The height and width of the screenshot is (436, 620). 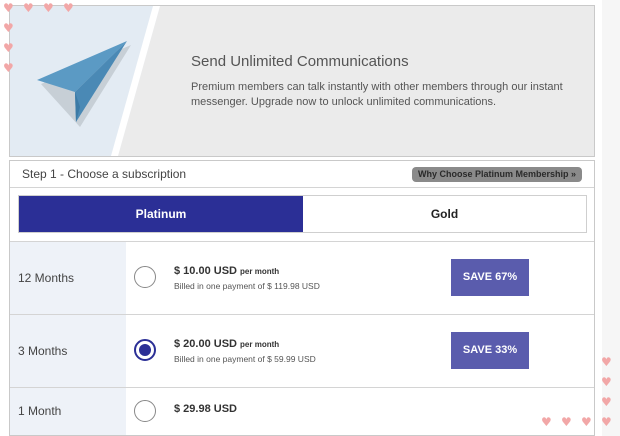 I want to click on plan-duration-cell: 3 Months, so click(x=68, y=351).